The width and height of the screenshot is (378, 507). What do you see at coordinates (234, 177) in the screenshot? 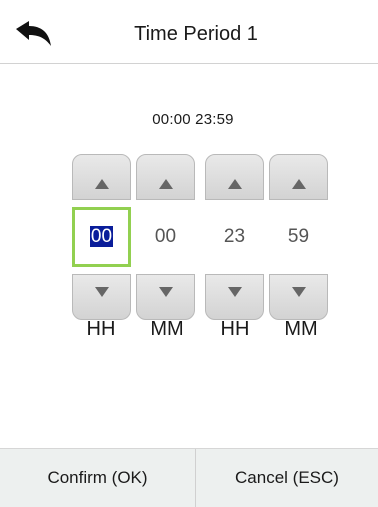
I see `end-hour-increment-button` at bounding box center [234, 177].